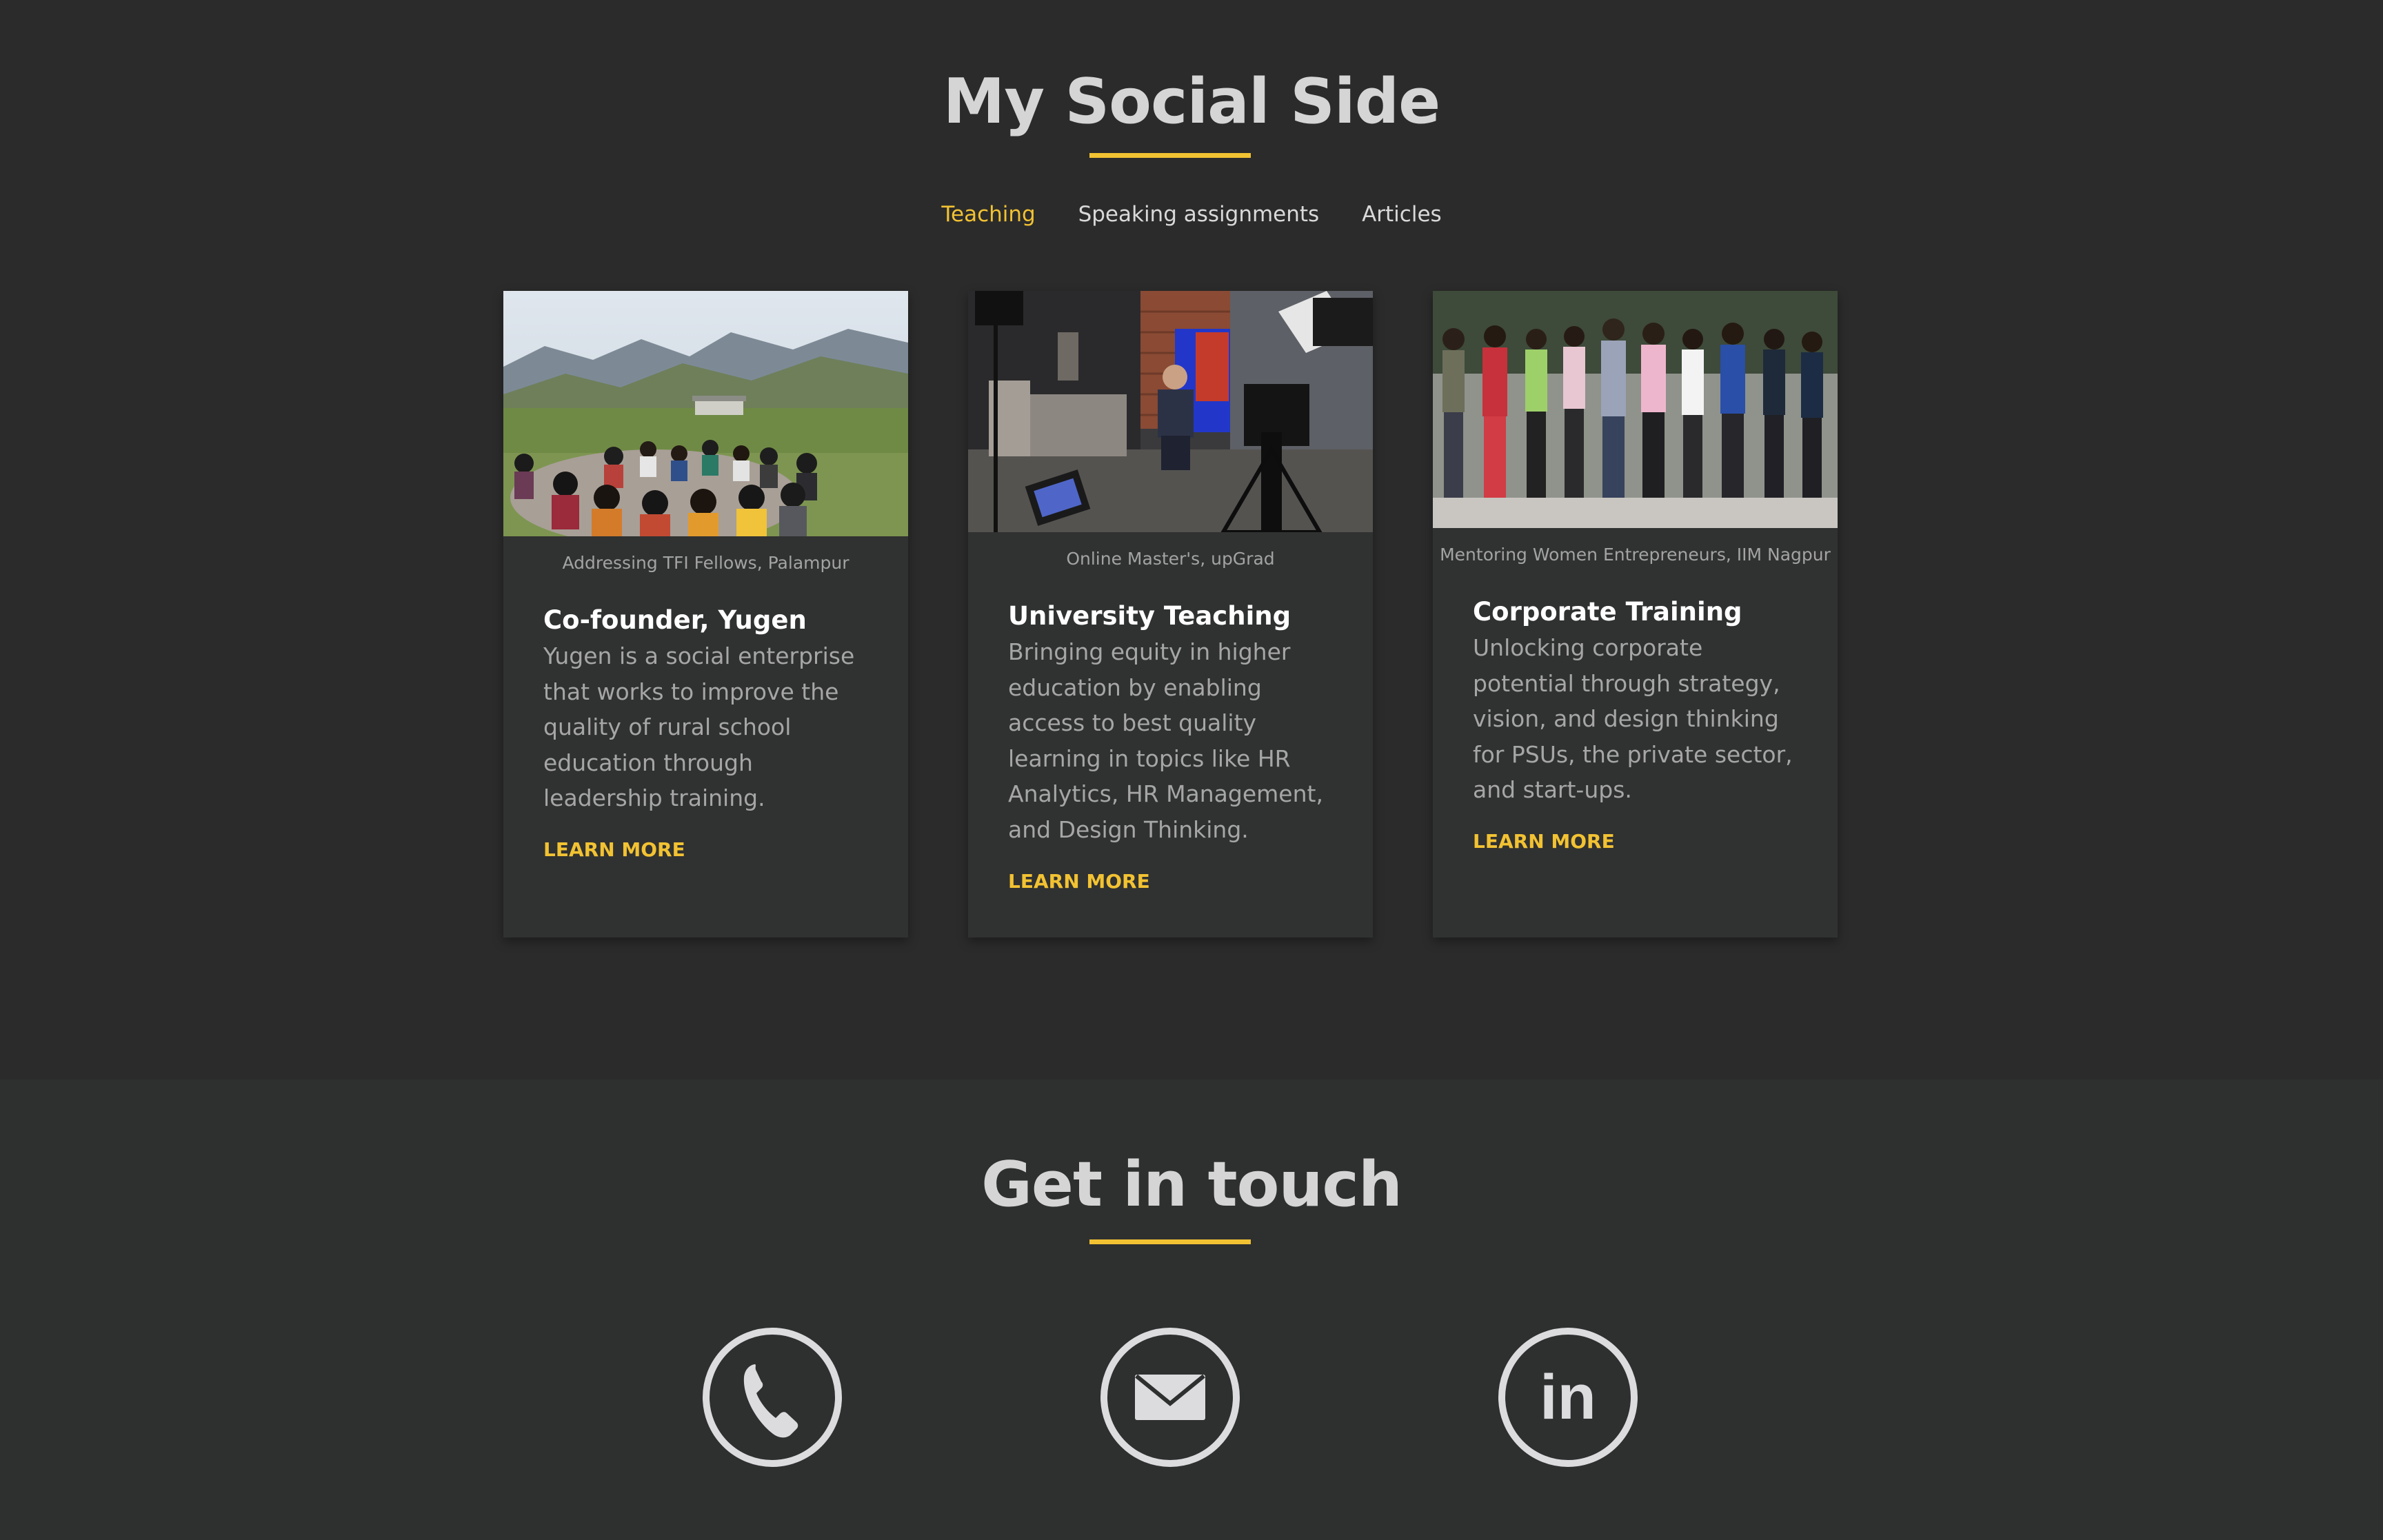  What do you see at coordinates (1170, 156) in the screenshot?
I see `social-heading-underline` at bounding box center [1170, 156].